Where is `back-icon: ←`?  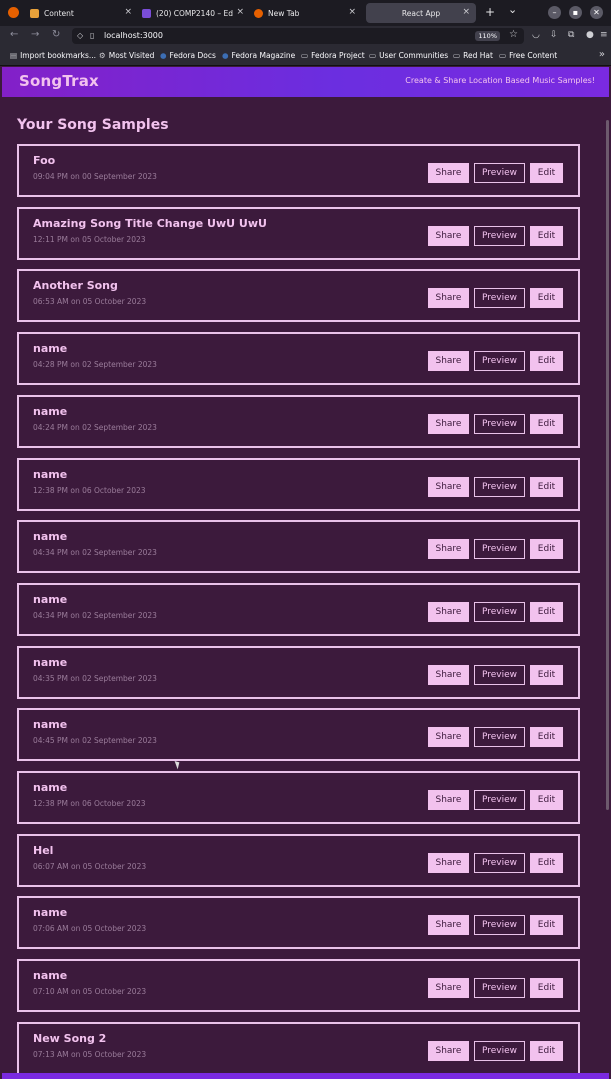 back-icon: ← is located at coordinates (14, 34).